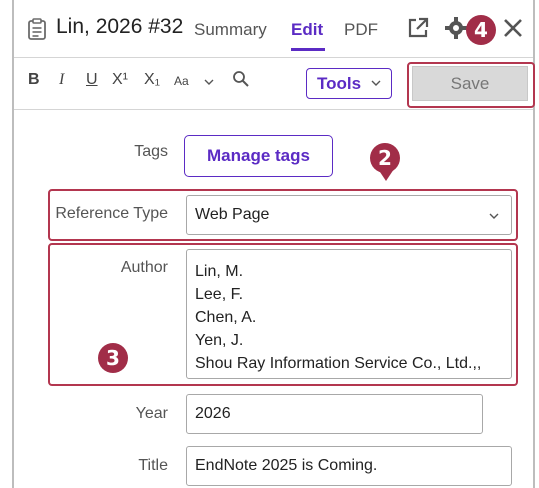 The image size is (539, 488). What do you see at coordinates (61, 80) in the screenshot?
I see `italic-button: I` at bounding box center [61, 80].